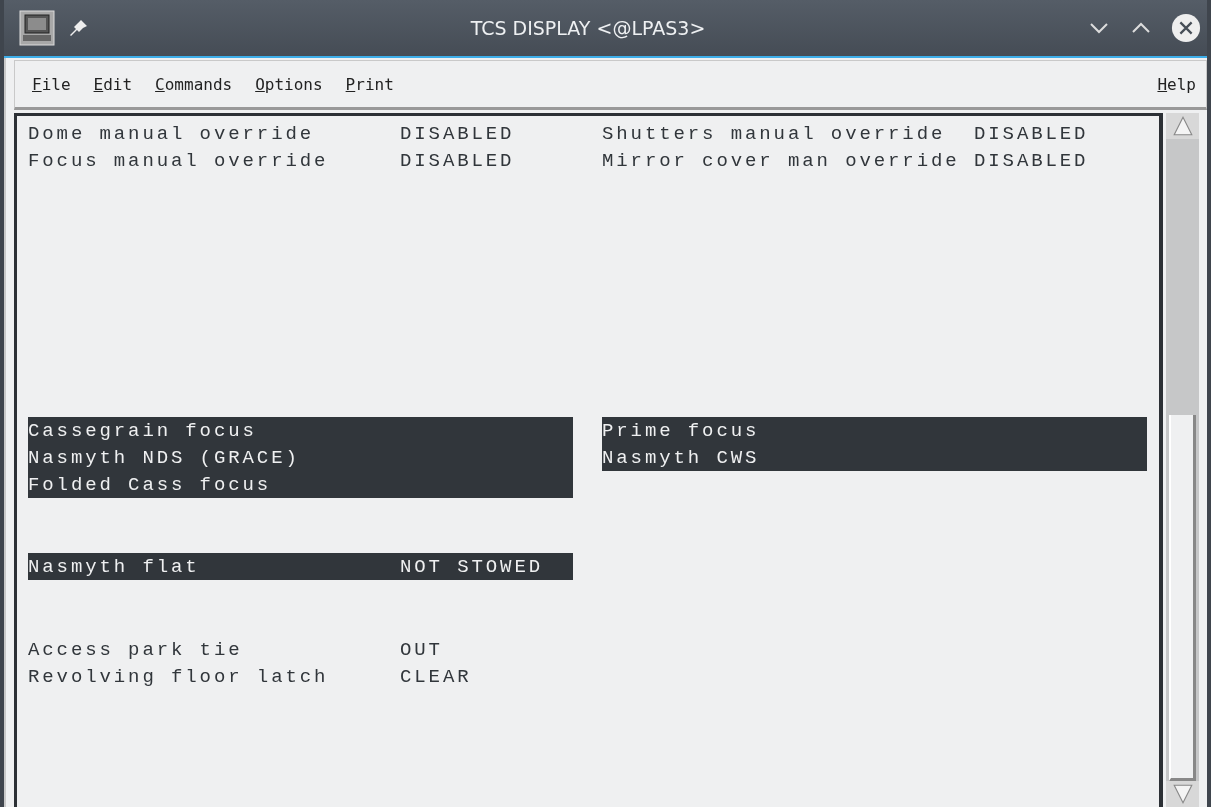 The height and width of the screenshot is (807, 1211). What do you see at coordinates (114, 566) in the screenshot?
I see `status-label: Nasmyth flat` at bounding box center [114, 566].